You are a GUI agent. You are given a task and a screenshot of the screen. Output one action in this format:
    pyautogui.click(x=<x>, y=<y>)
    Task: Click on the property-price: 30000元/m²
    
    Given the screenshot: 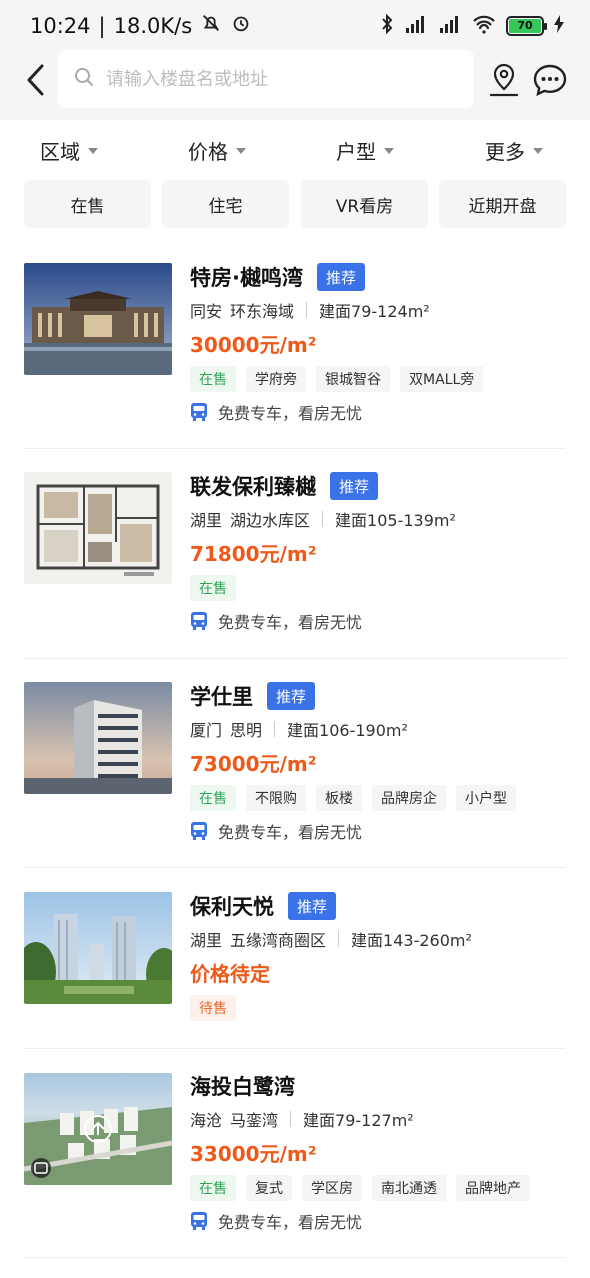 What is the action you would take?
    pyautogui.click(x=253, y=345)
    